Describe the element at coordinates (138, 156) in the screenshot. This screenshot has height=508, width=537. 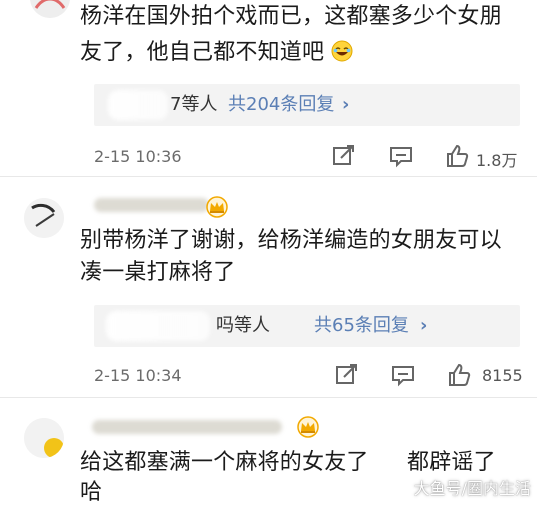
I see `timestamp: 2-15 10:36` at that location.